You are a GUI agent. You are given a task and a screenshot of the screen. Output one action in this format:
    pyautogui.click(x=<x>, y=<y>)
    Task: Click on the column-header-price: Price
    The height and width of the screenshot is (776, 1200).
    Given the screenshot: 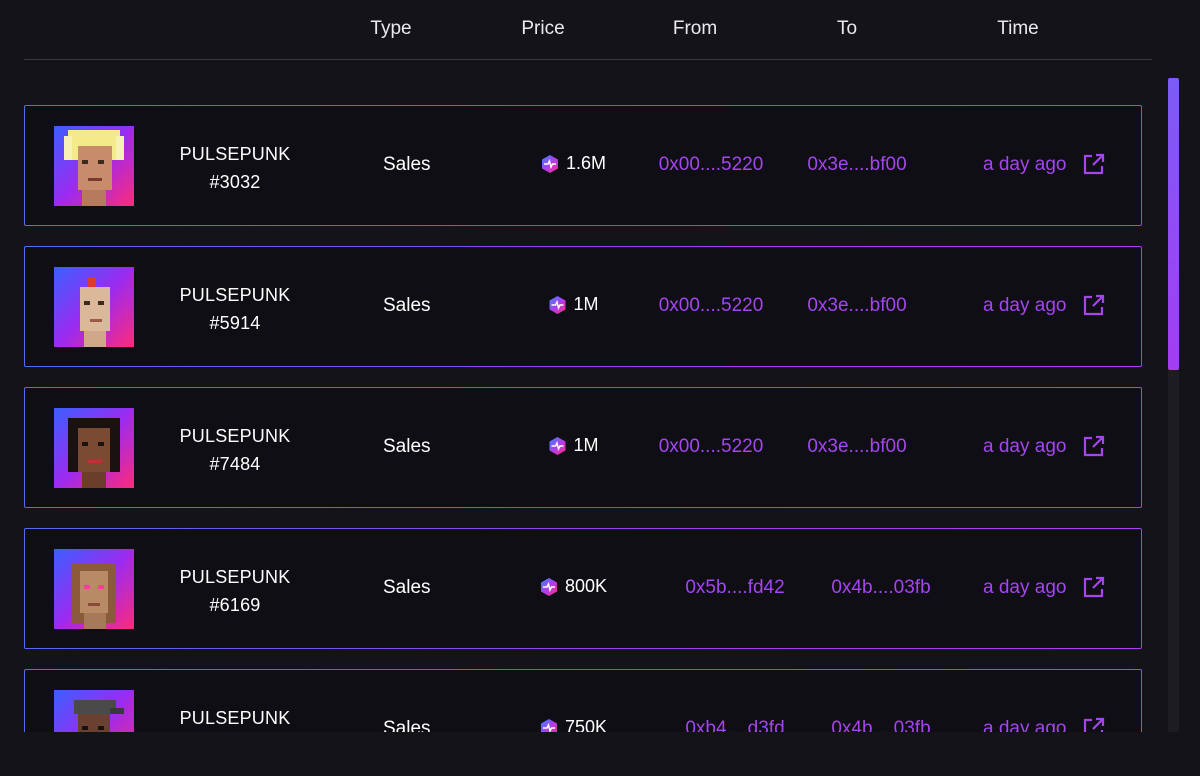 What is the action you would take?
    pyautogui.click(x=543, y=28)
    